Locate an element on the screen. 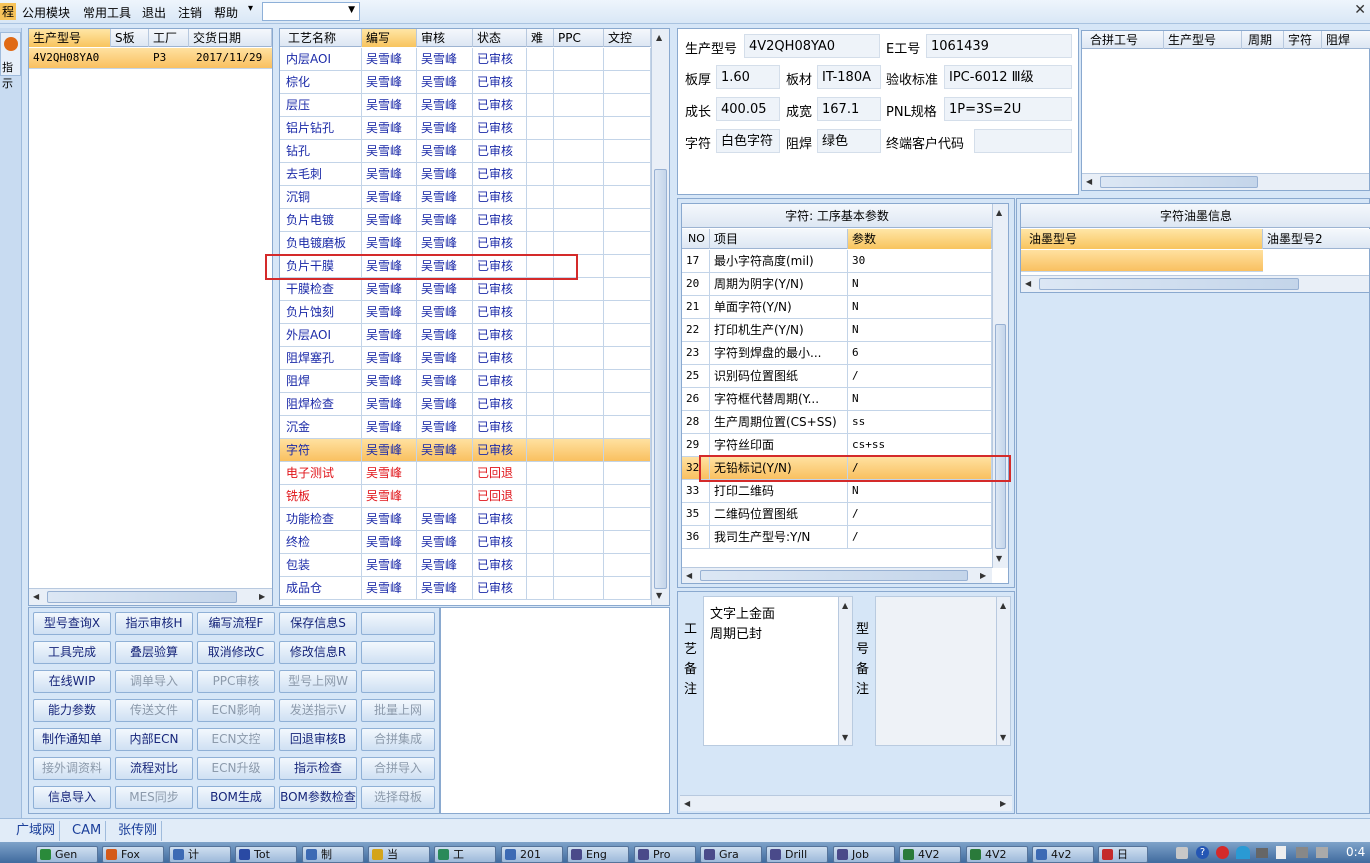 The width and height of the screenshot is (1370, 863). table-row: 25 识别码位置图纸 / is located at coordinates (837, 376).